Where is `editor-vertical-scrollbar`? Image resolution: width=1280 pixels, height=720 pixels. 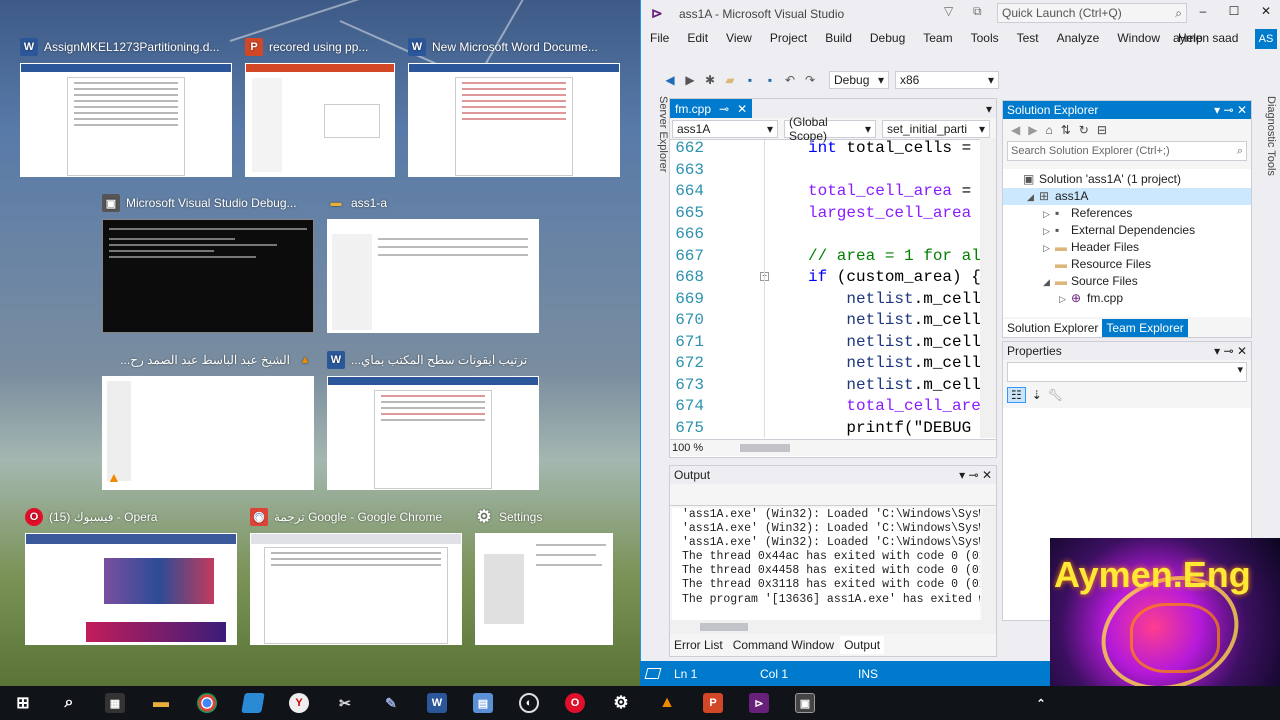 editor-vertical-scrollbar is located at coordinates (988, 288).